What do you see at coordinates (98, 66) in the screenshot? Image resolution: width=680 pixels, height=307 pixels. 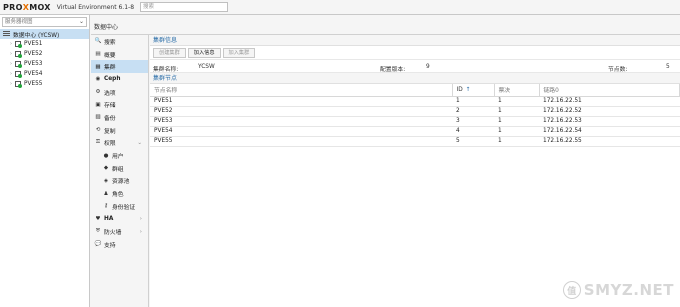 I see `server-icon: ▦` at bounding box center [98, 66].